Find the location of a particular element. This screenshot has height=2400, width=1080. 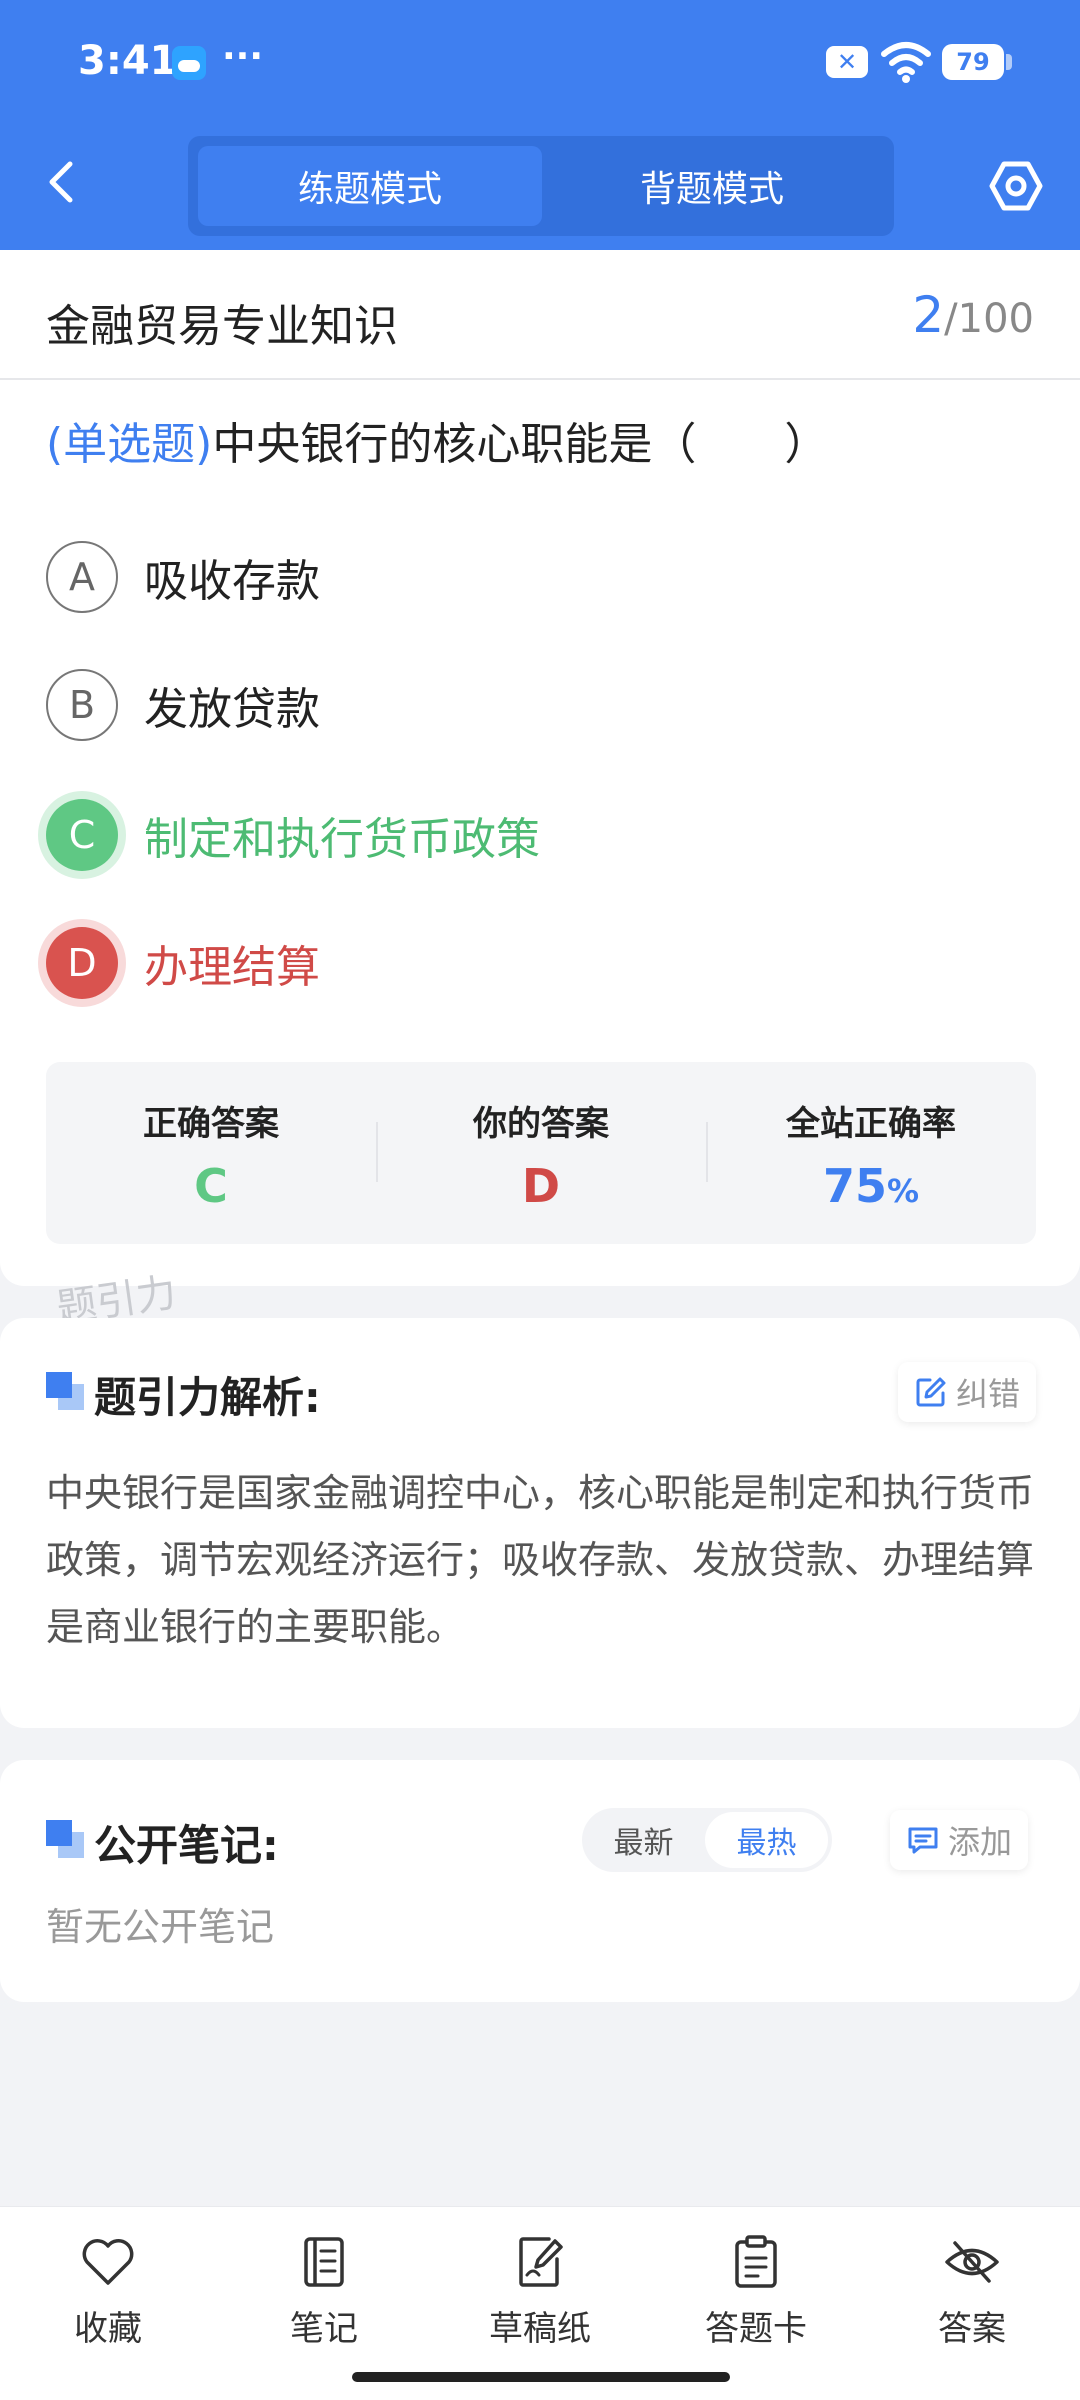

report-error-button: 纠错 is located at coordinates (967, 1392).